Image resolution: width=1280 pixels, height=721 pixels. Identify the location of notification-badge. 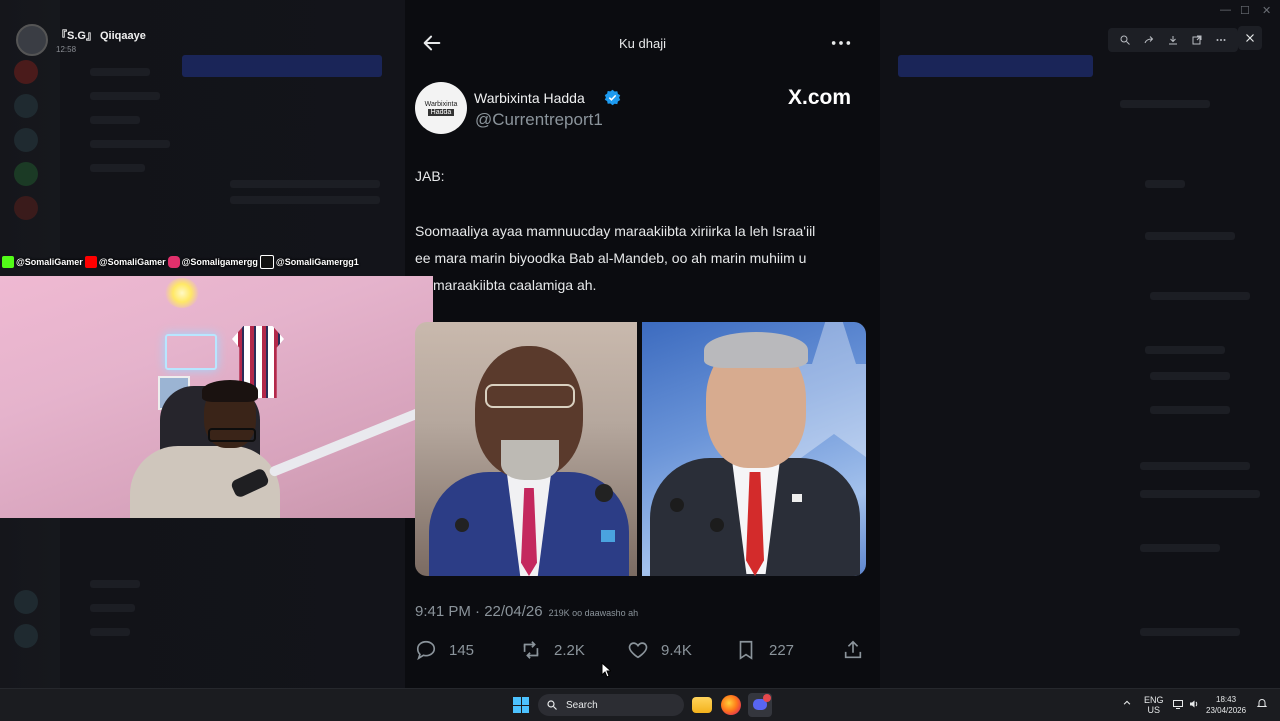
(767, 698).